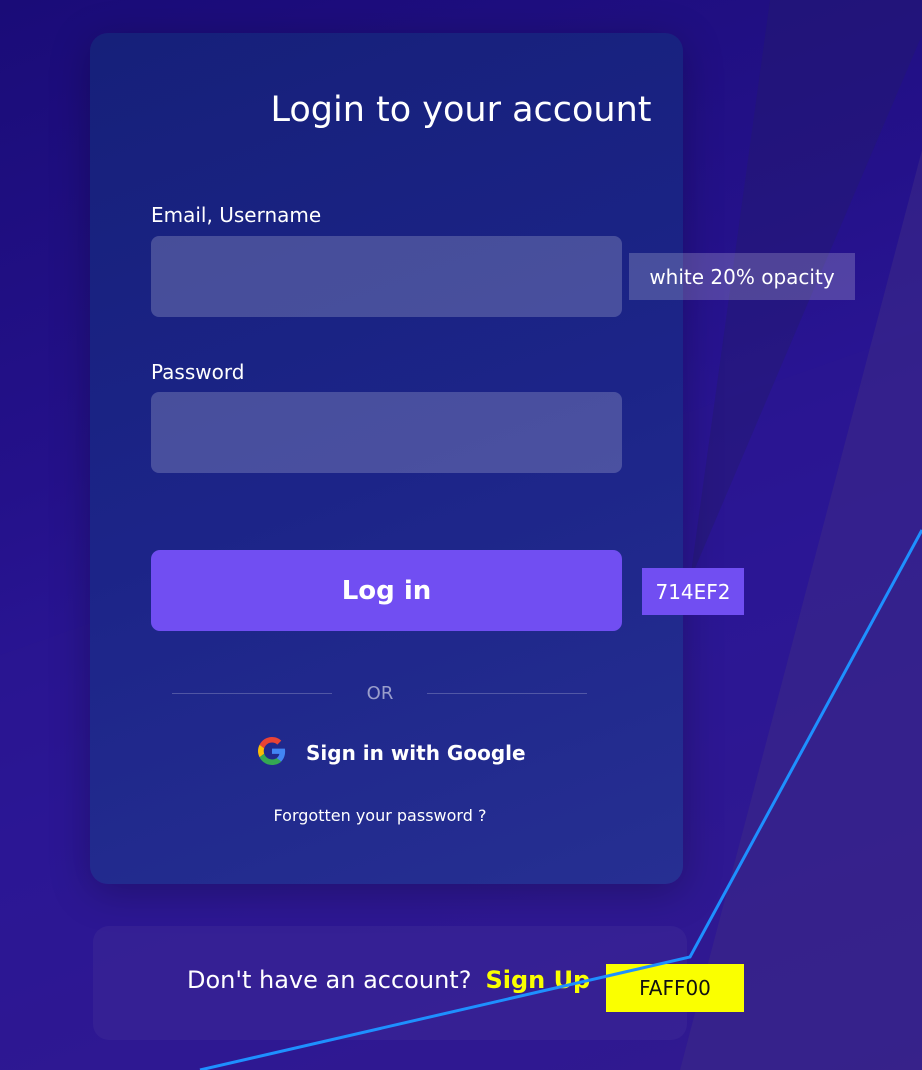 This screenshot has height=1070, width=922. Describe the element at coordinates (537, 980) in the screenshot. I see `signup-link: Sign Up` at that location.